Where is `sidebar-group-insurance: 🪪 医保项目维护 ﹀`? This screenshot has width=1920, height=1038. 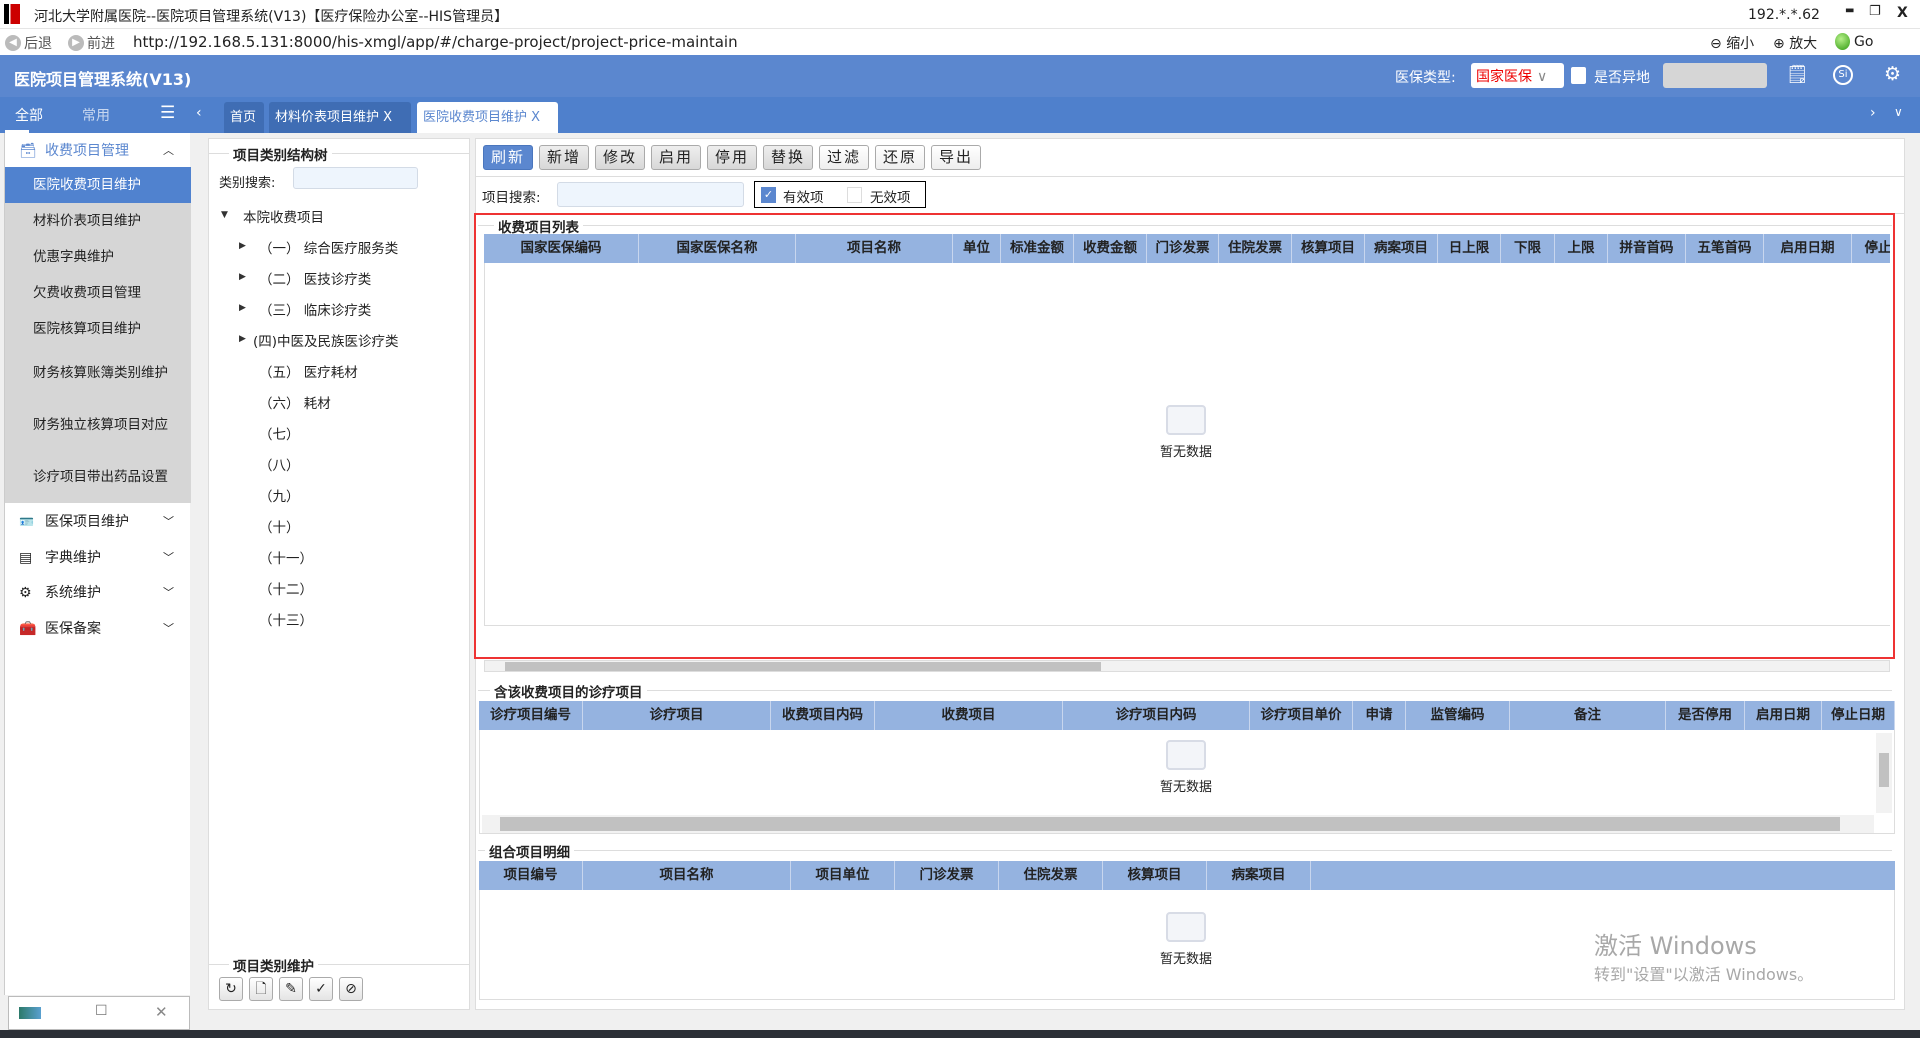 sidebar-group-insurance: 🪪 医保项目维护 ﹀ is located at coordinates (98, 522).